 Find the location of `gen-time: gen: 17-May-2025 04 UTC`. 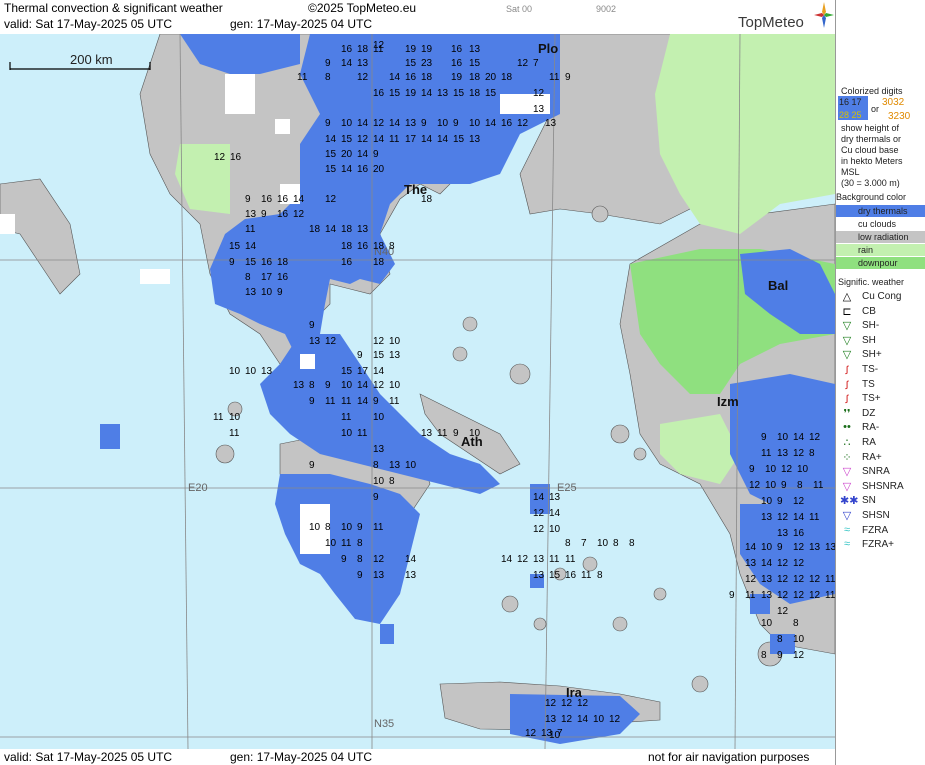

gen-time: gen: 17-May-2025 04 UTC is located at coordinates (301, 24).